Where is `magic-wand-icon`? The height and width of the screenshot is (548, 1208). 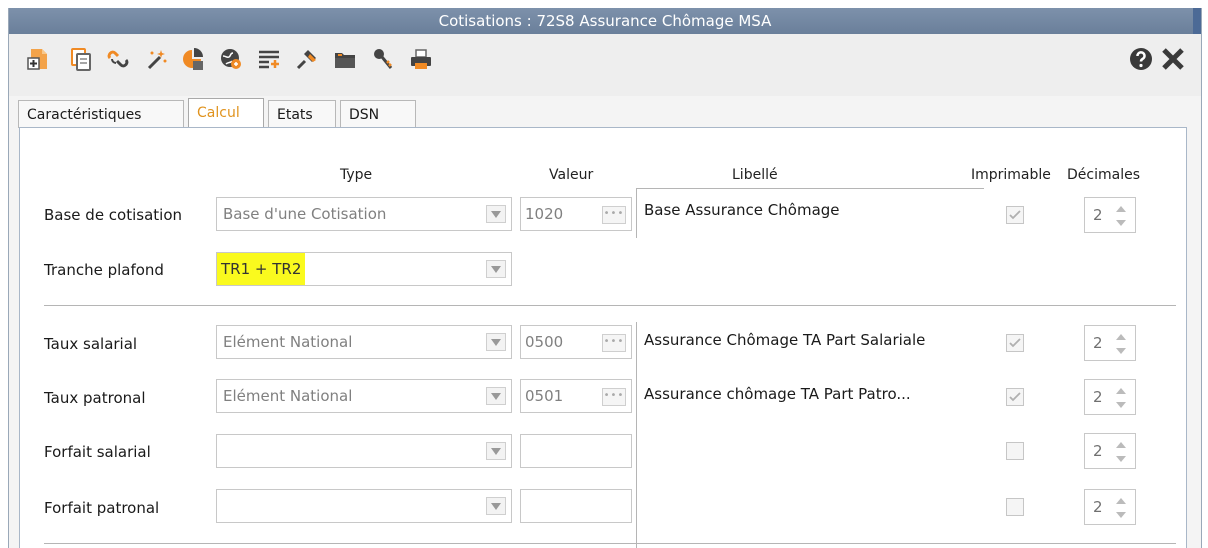 magic-wand-icon is located at coordinates (156, 59).